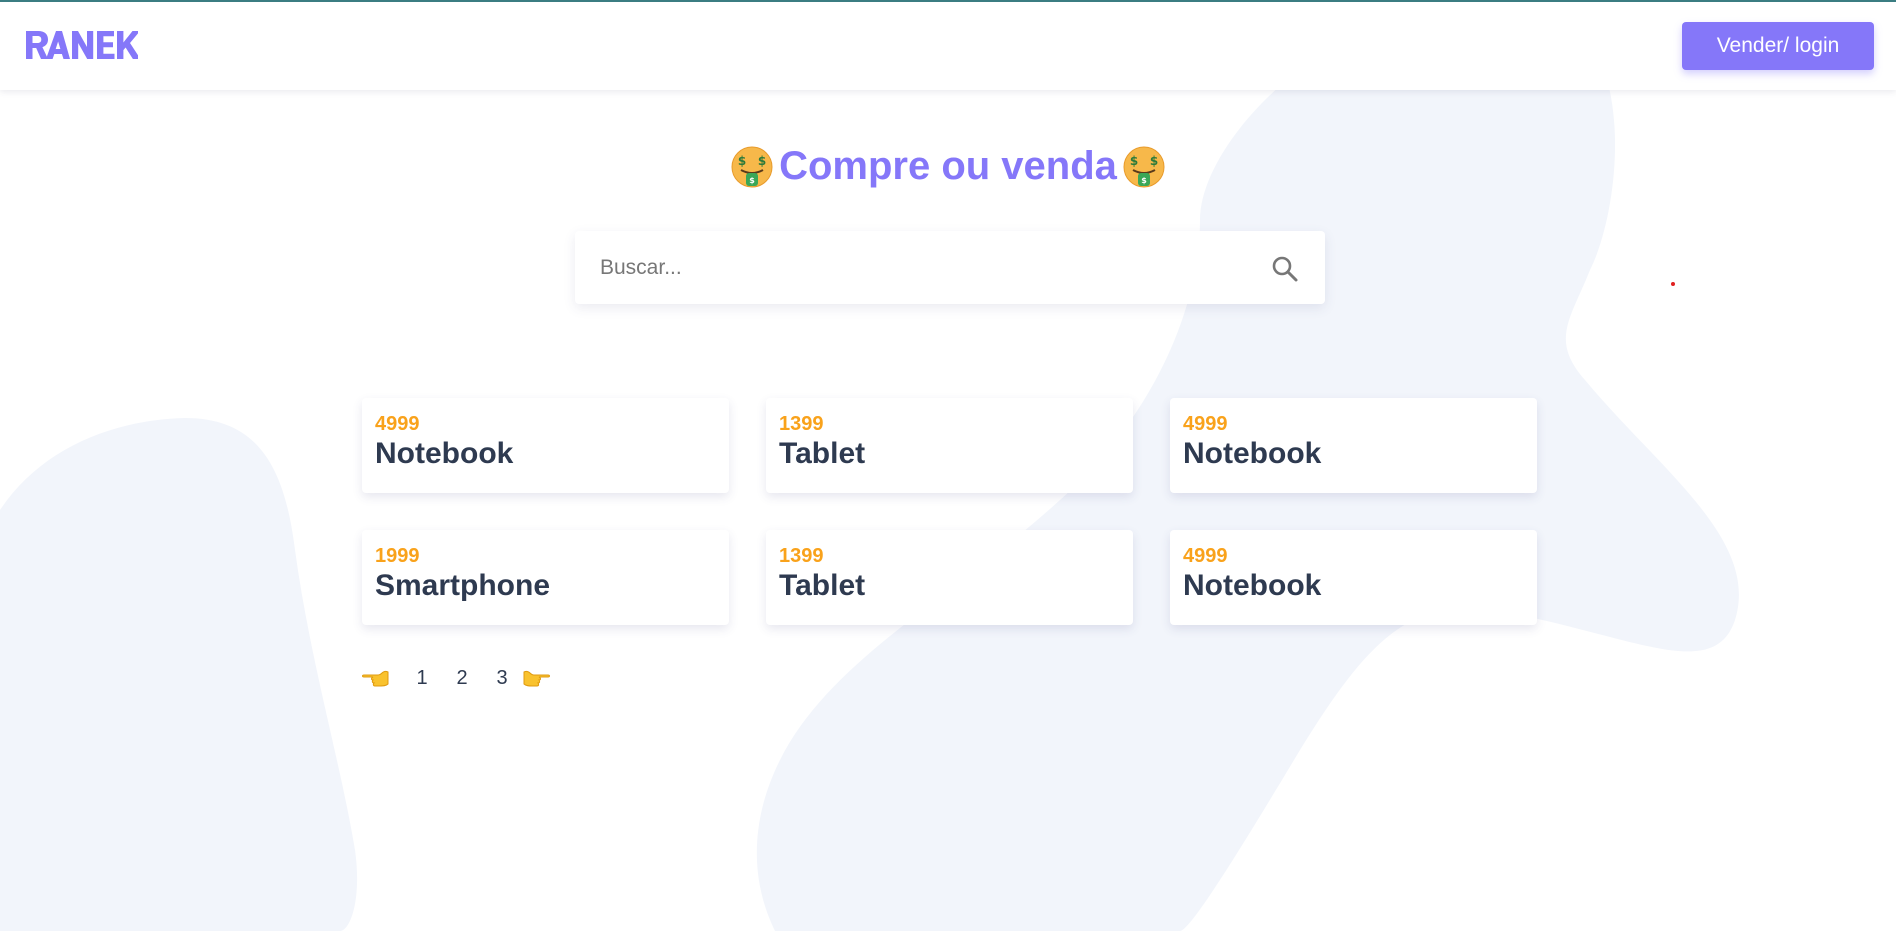  What do you see at coordinates (948, 1) in the screenshot?
I see `top-accent-line` at bounding box center [948, 1].